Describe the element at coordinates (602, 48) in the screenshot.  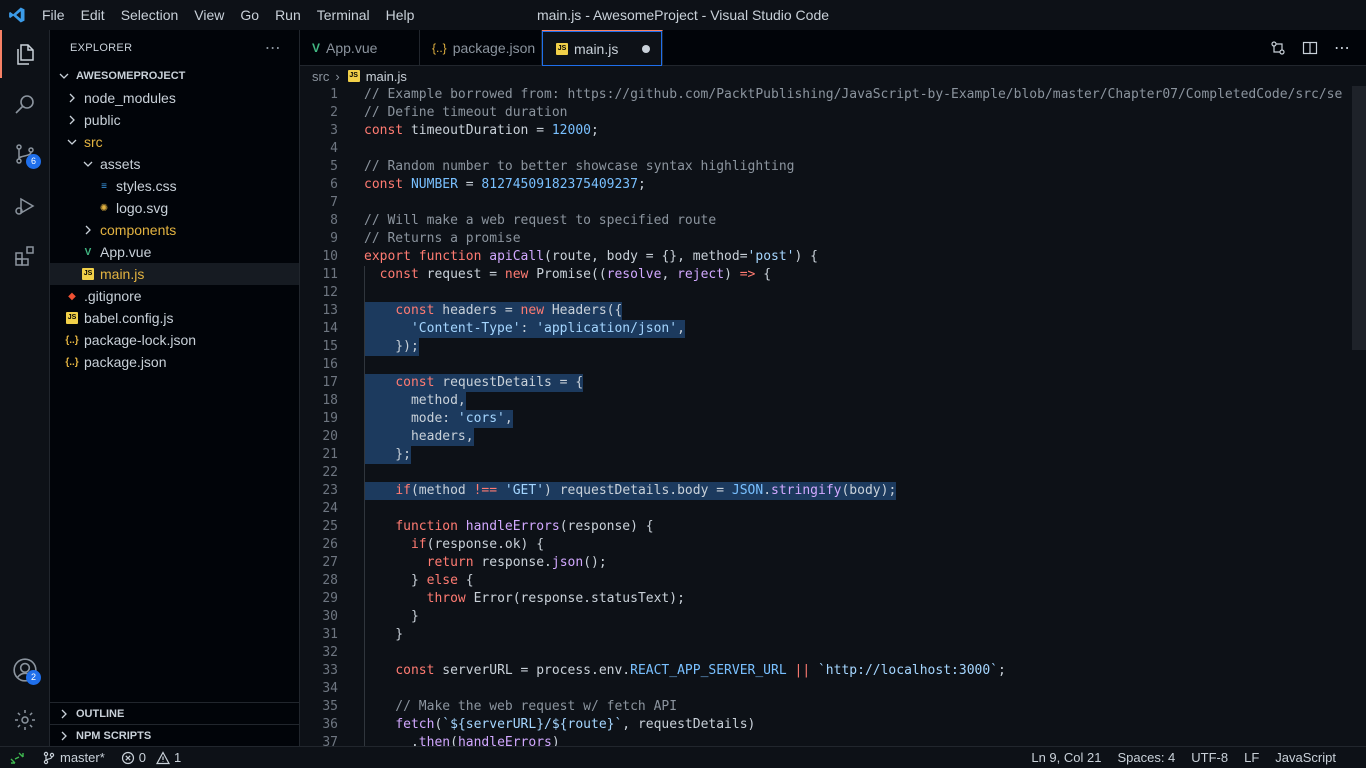
I see `tab-main-js: JS main.js` at that location.